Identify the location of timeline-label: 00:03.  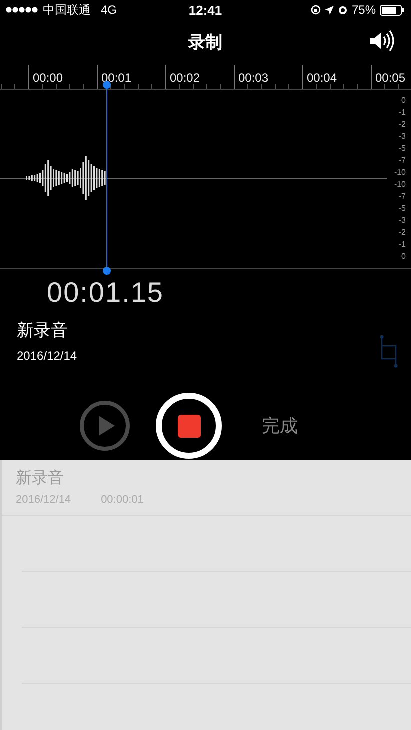
(253, 78).